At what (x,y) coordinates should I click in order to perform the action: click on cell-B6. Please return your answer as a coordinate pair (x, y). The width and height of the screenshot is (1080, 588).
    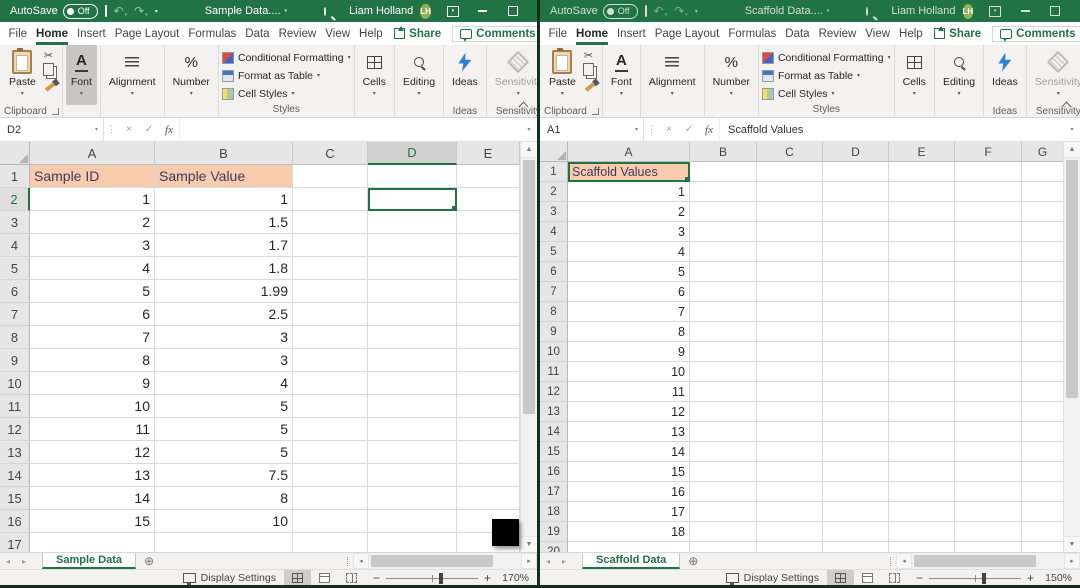
    Looking at the image, I should click on (723, 272).